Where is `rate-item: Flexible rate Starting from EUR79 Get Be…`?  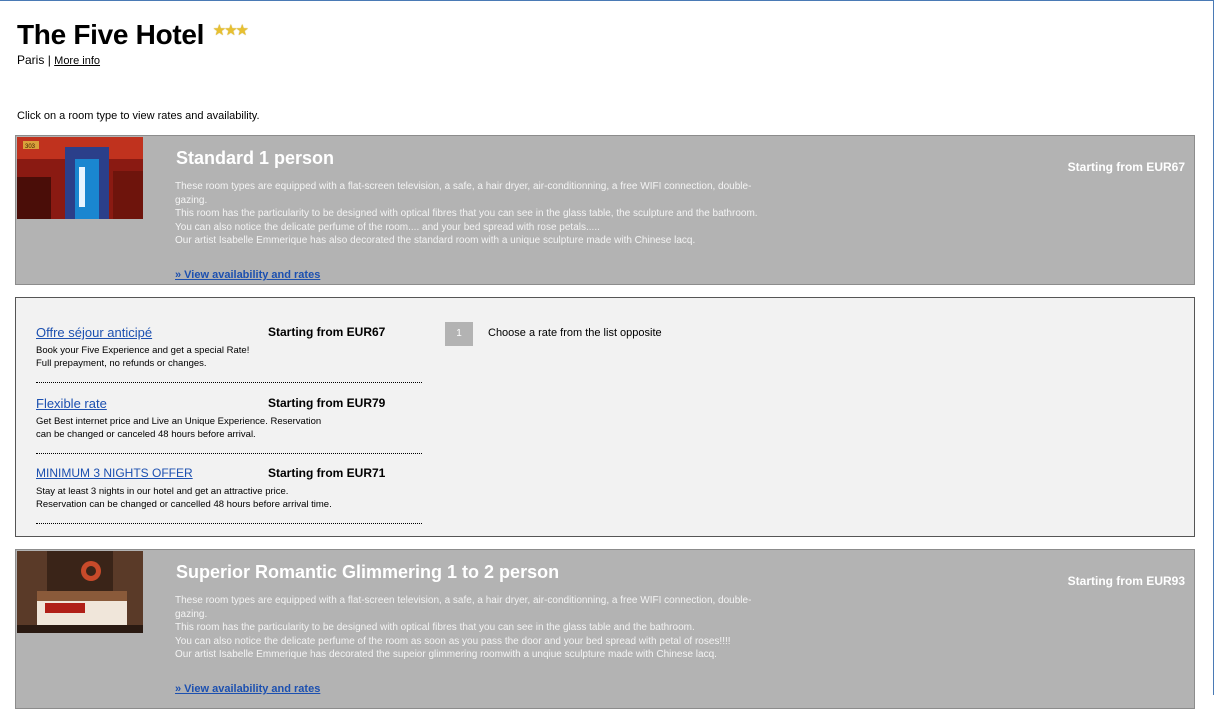
rate-item: Flexible rate Starting from EUR79 Get Be… is located at coordinates (229, 425).